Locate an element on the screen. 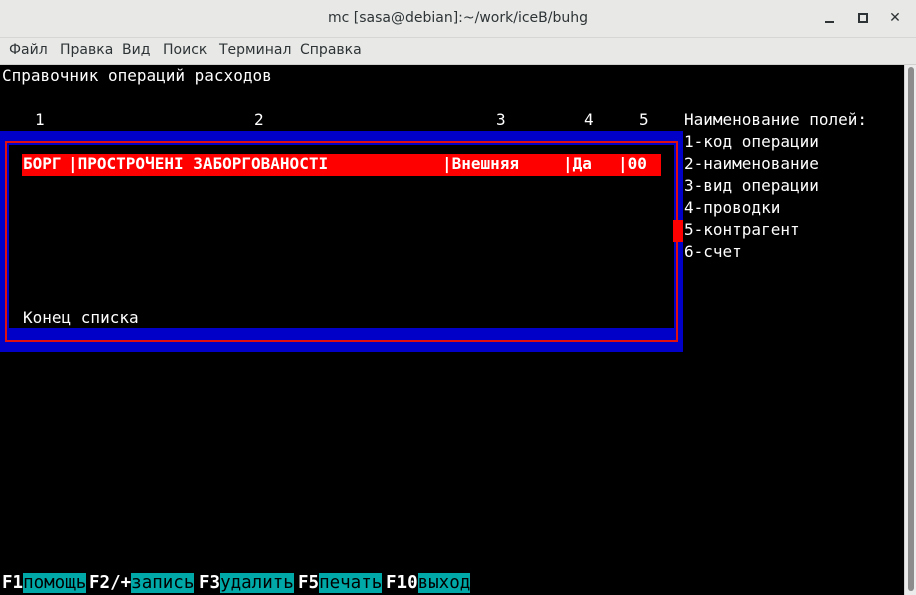  fkey-print-key: F5 is located at coordinates (309, 583).